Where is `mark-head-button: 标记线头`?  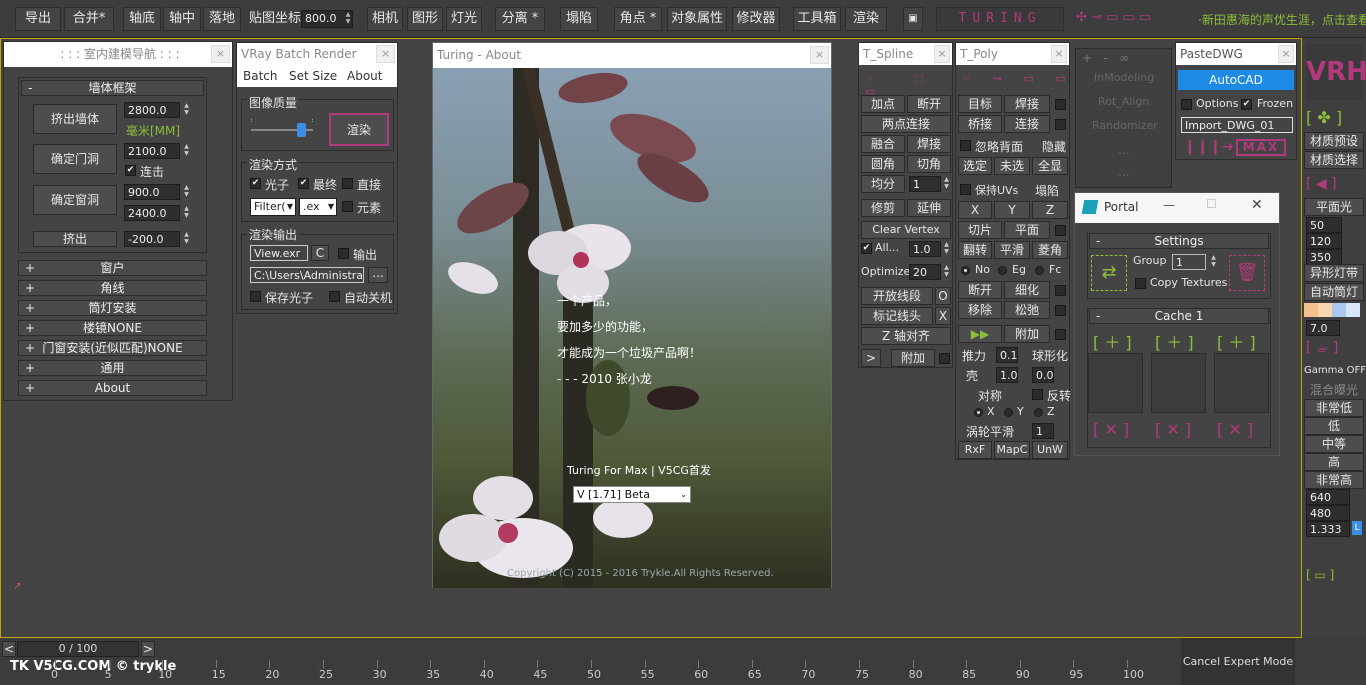
mark-head-button: 标记线头 is located at coordinates (897, 316).